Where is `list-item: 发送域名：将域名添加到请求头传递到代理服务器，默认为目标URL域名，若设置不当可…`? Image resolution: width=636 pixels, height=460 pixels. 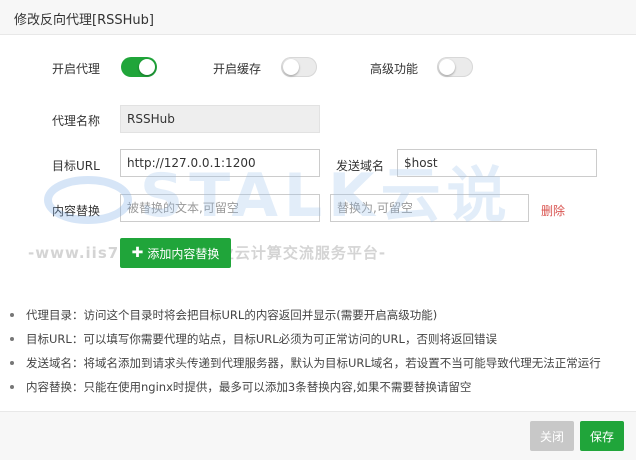
list-item: 发送域名：将域名添加到请求头传递到代理服务器，默认为目标URL域名，若设置不当可… is located at coordinates (323, 363).